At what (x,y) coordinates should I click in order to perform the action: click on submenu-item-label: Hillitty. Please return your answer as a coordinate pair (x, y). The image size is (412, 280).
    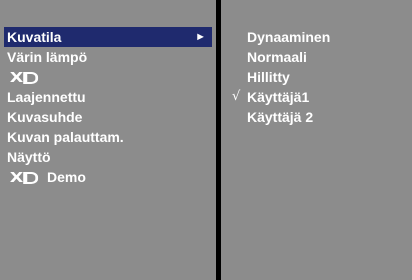
    Looking at the image, I should click on (268, 77).